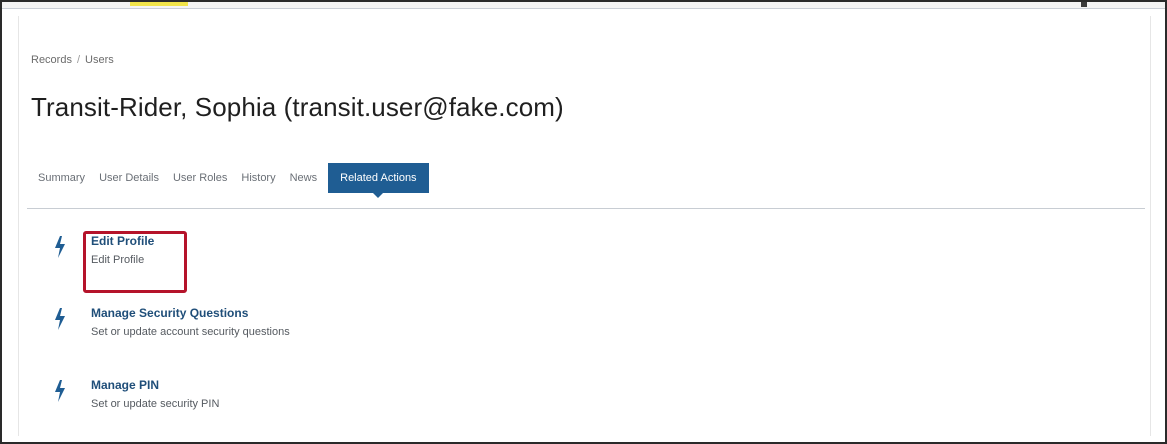 The image size is (1167, 444). What do you see at coordinates (155, 404) in the screenshot?
I see `action-description-manage-pin: Set or update security PIN` at bounding box center [155, 404].